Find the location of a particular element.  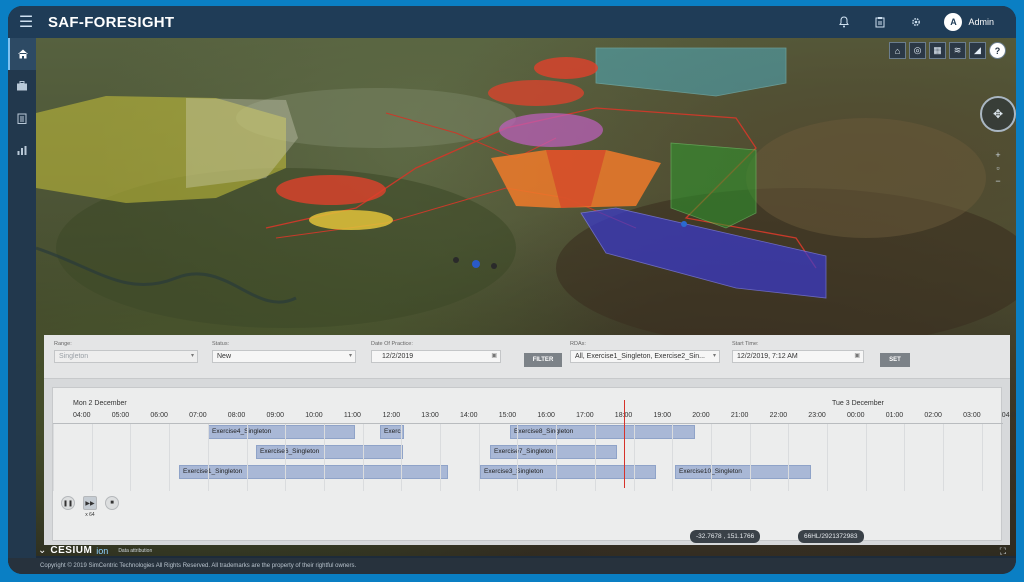

coordinates-readout: -32.7678 , 151.1766 is located at coordinates (725, 536).